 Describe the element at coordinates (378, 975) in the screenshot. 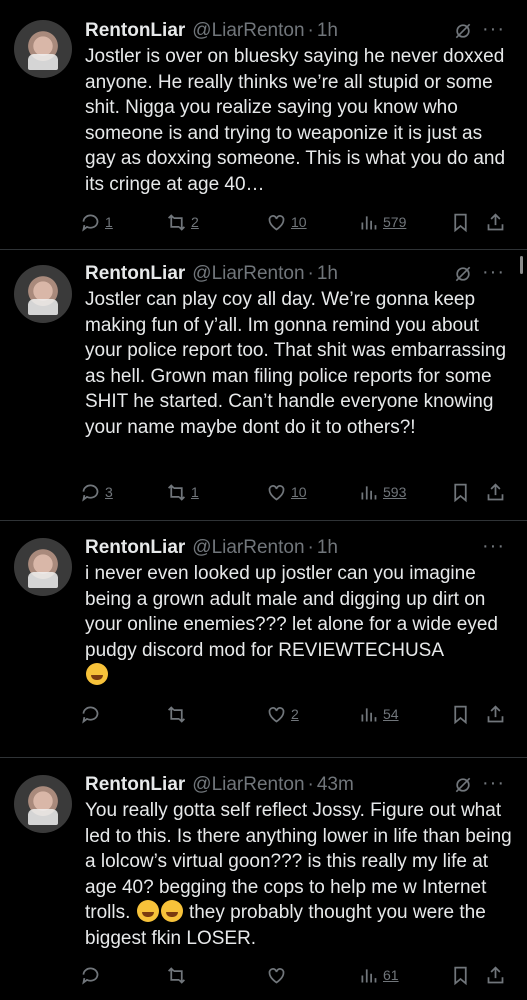

I see `views-button: 61` at that location.